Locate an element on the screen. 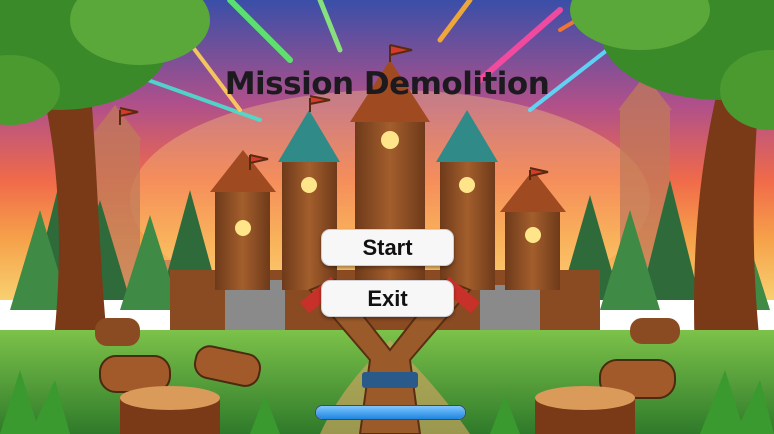 Image resolution: width=774 pixels, height=434 pixels. game-title: Mission Demolition is located at coordinates (387, 84).